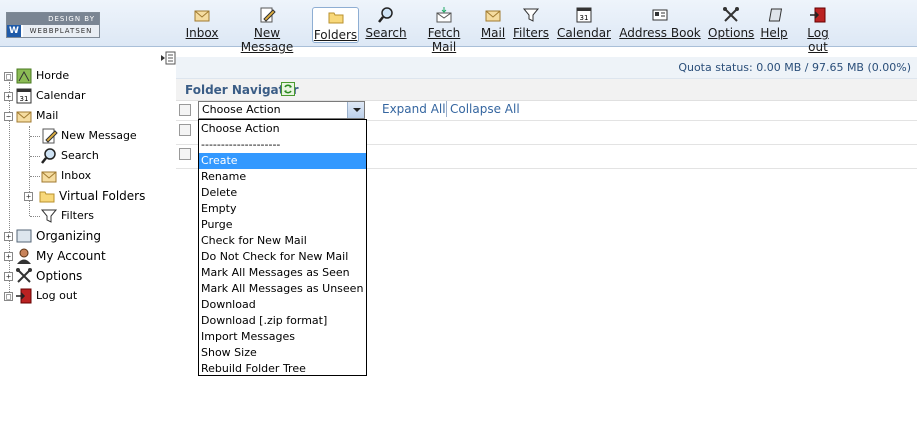 The image size is (917, 447). I want to click on tree-item-label: My Account, so click(71, 256).